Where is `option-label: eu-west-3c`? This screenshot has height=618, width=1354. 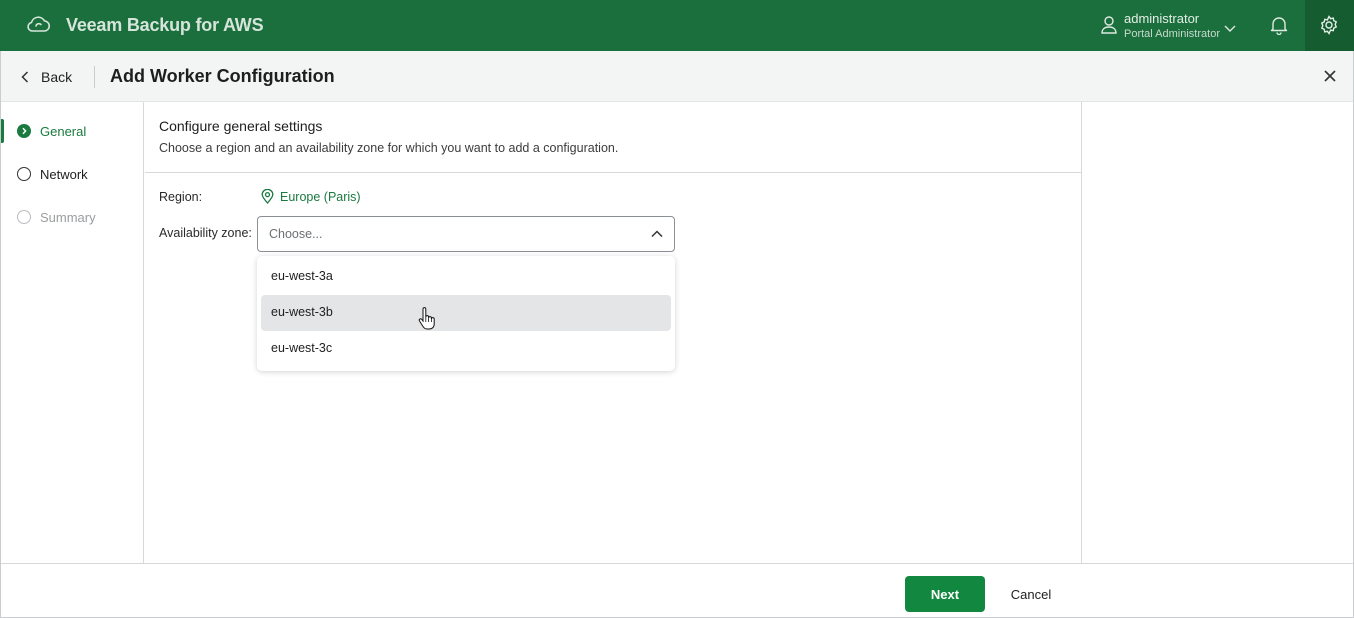
option-label: eu-west-3c is located at coordinates (302, 348).